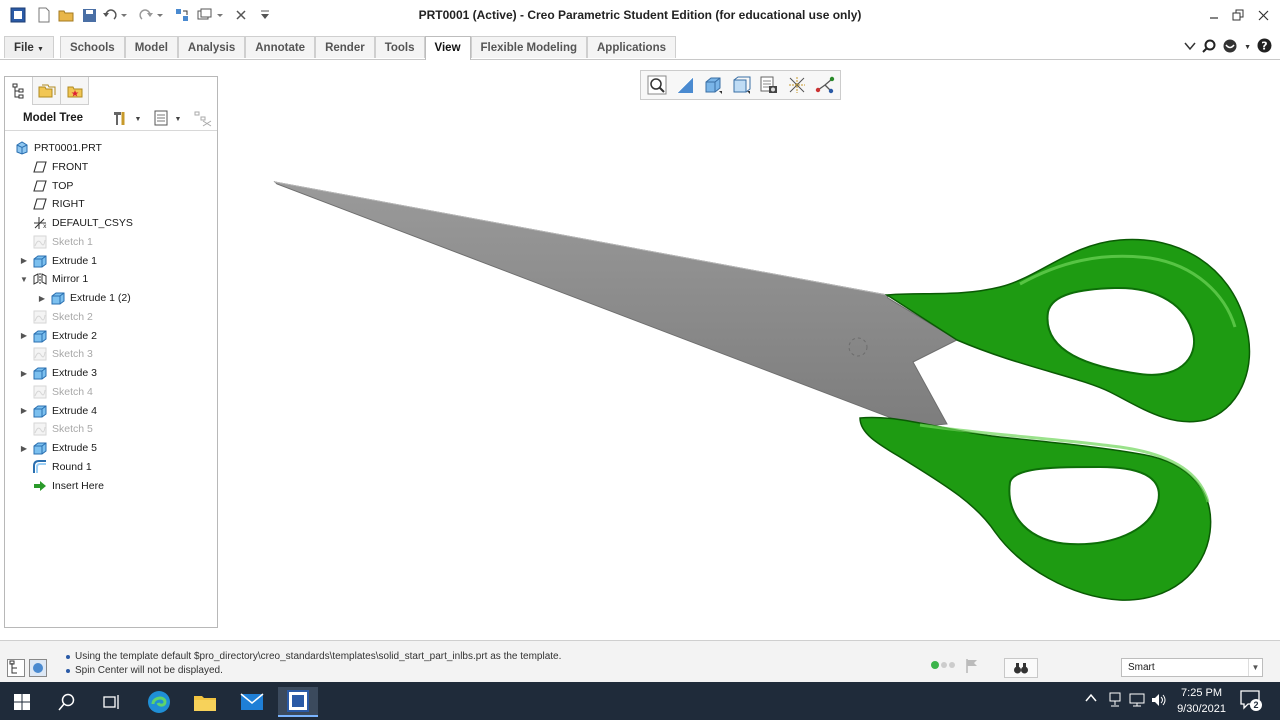 This screenshot has height=720, width=1280. What do you see at coordinates (75, 91) in the screenshot?
I see `favorites-tab-icon` at bounding box center [75, 91].